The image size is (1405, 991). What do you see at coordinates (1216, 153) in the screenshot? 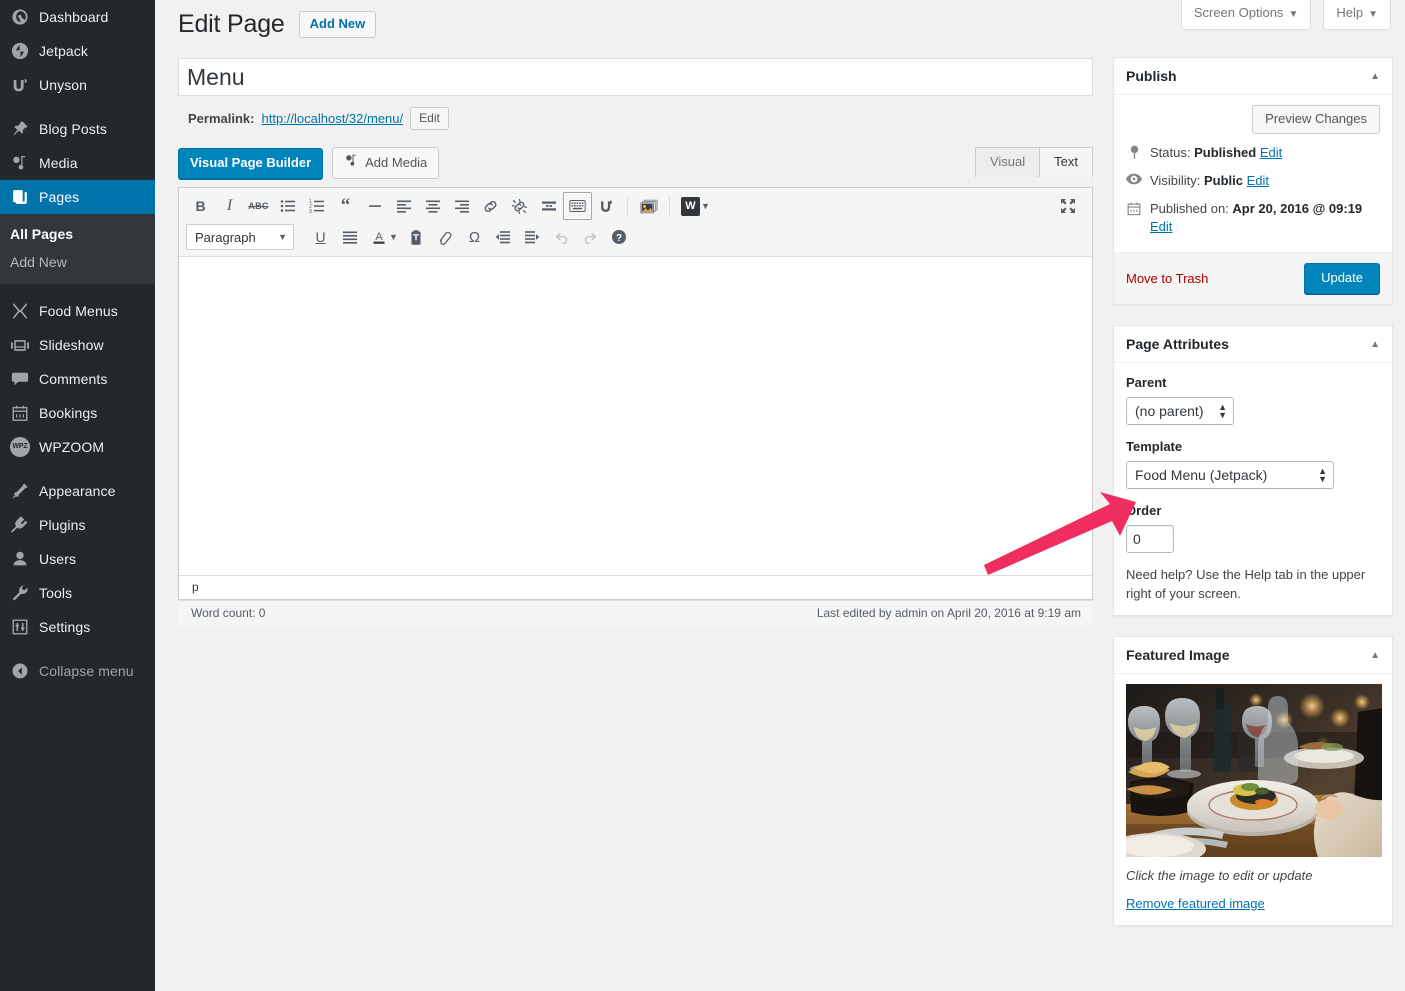
I see `status-text: Status: Published Edit` at bounding box center [1216, 153].